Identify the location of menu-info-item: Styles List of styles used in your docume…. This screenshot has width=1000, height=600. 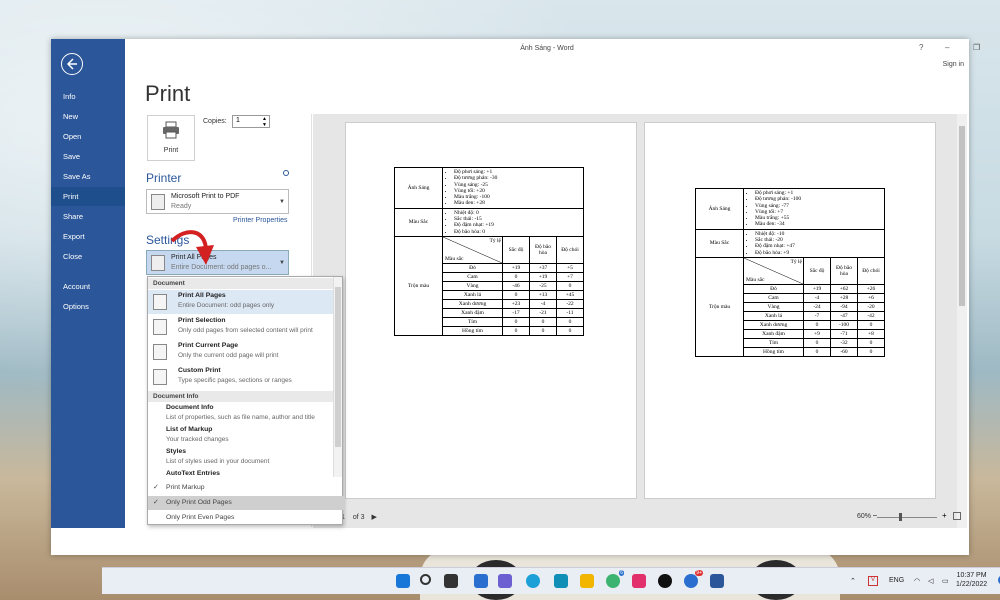
(241, 458).